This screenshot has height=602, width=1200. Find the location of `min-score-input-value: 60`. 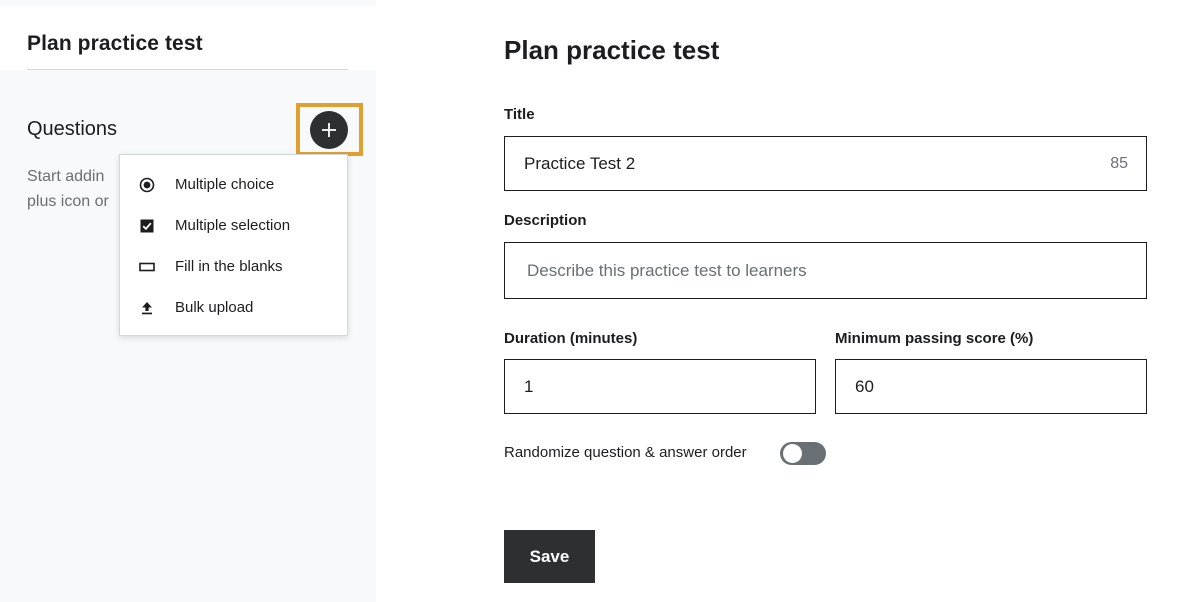

min-score-input-value: 60 is located at coordinates (864, 386).